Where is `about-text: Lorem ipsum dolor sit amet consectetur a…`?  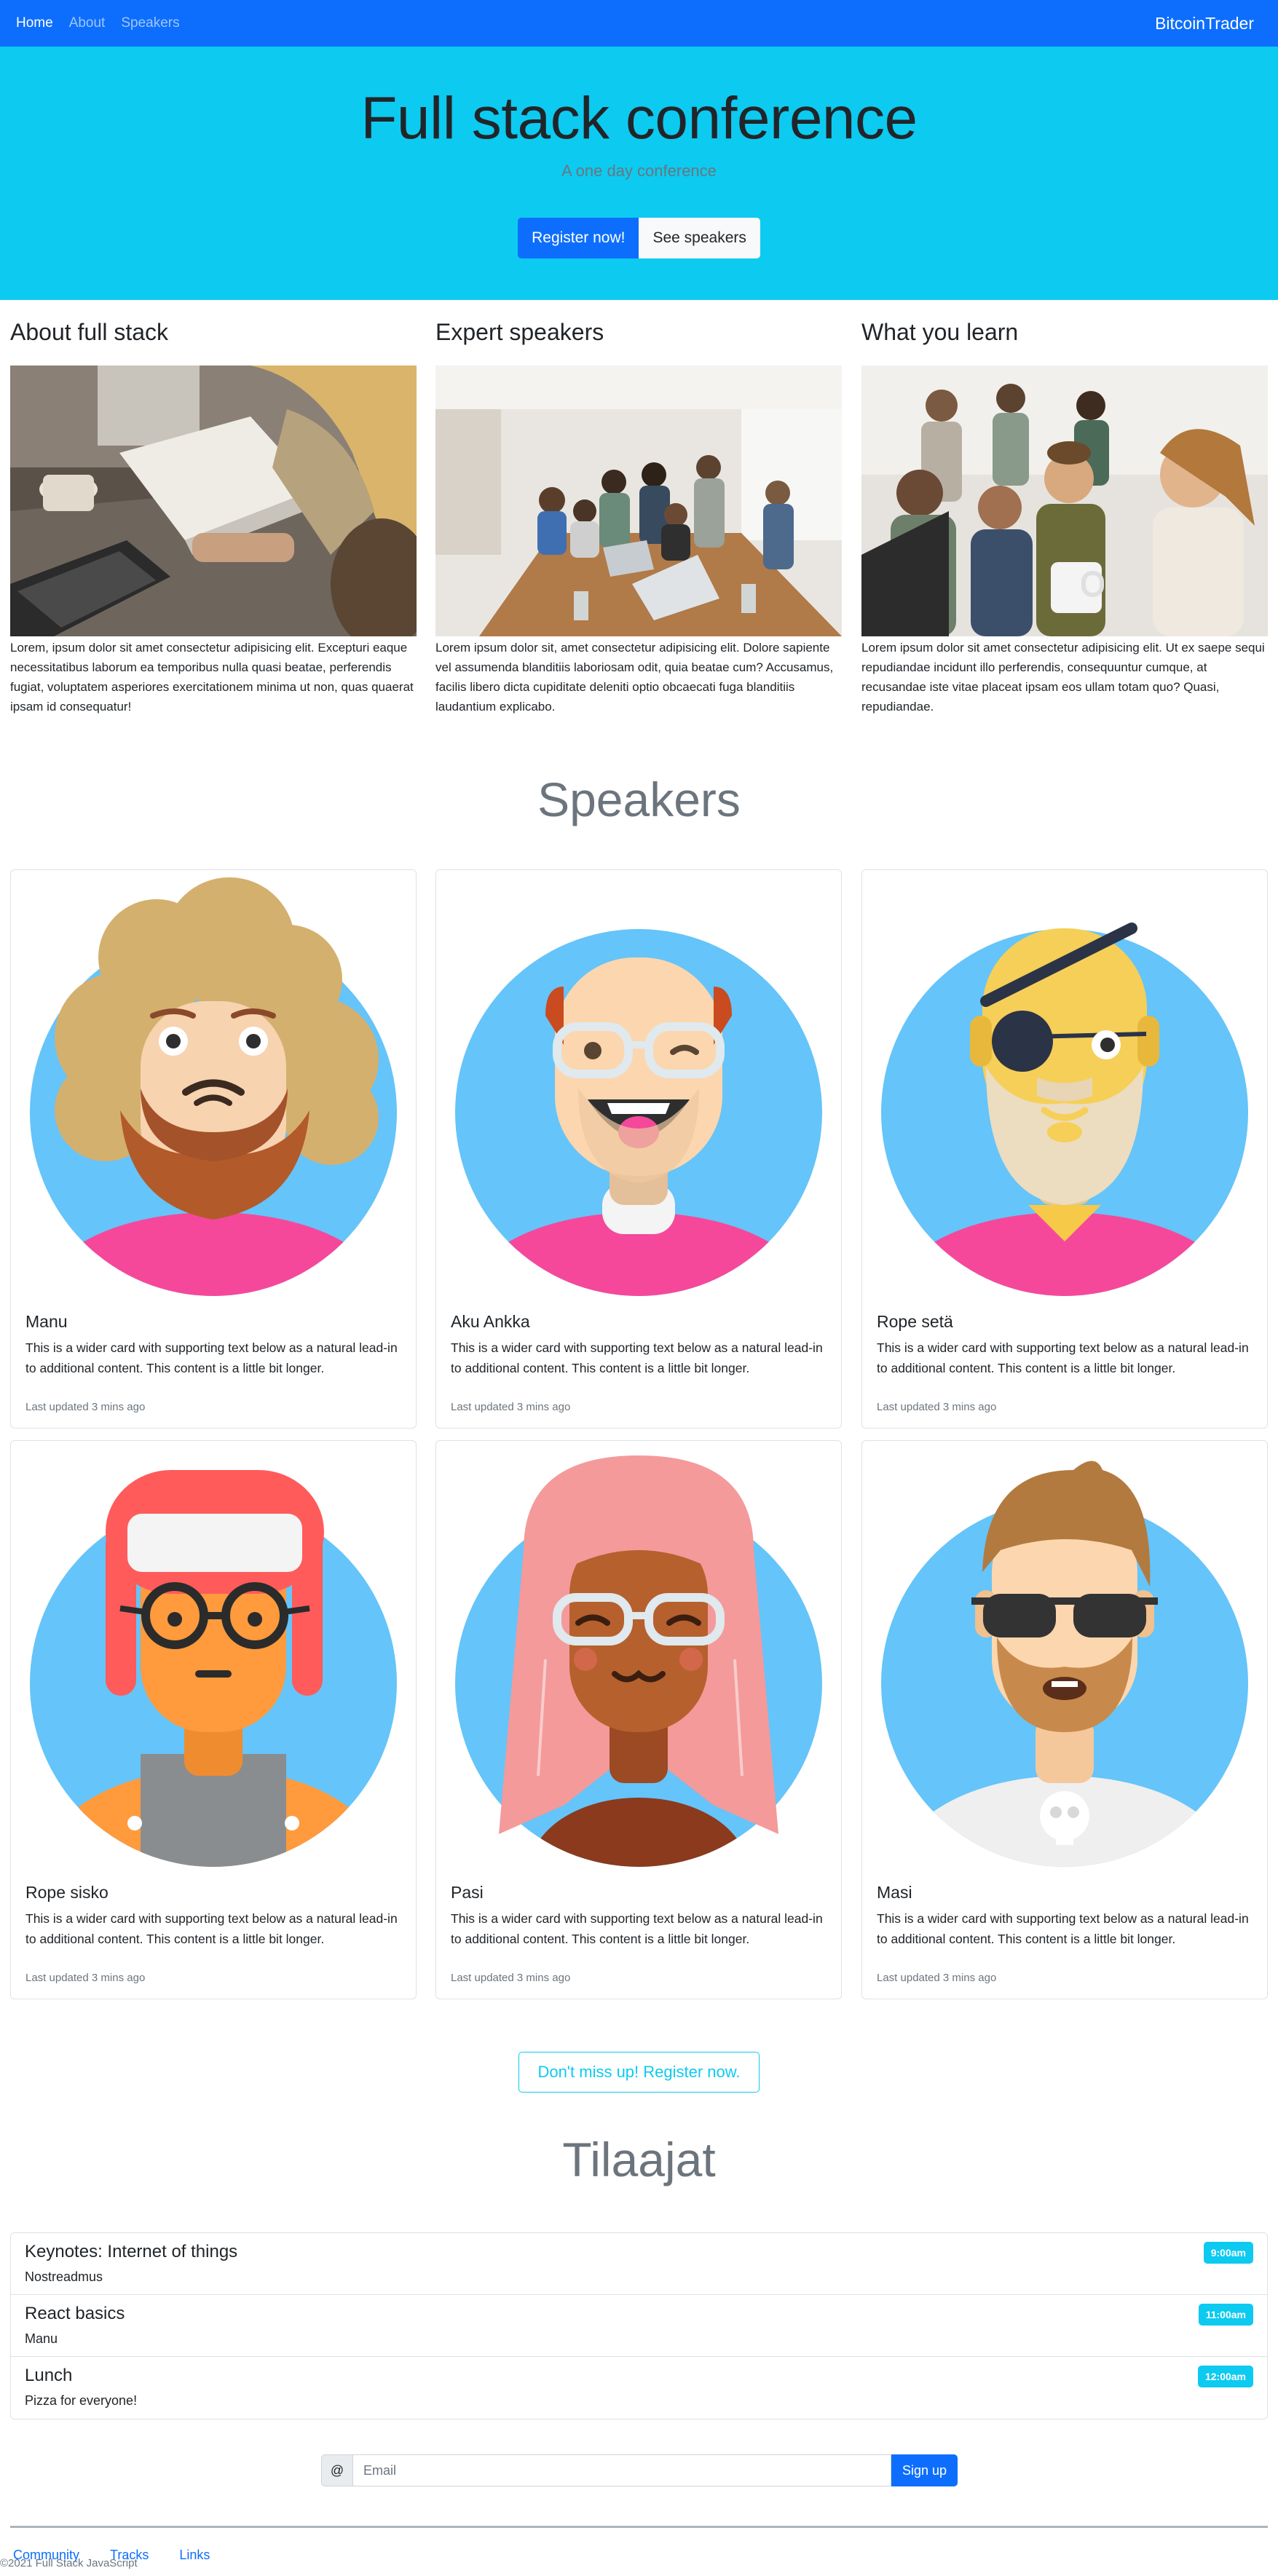 about-text: Lorem ipsum dolor sit amet consectetur a… is located at coordinates (1063, 678).